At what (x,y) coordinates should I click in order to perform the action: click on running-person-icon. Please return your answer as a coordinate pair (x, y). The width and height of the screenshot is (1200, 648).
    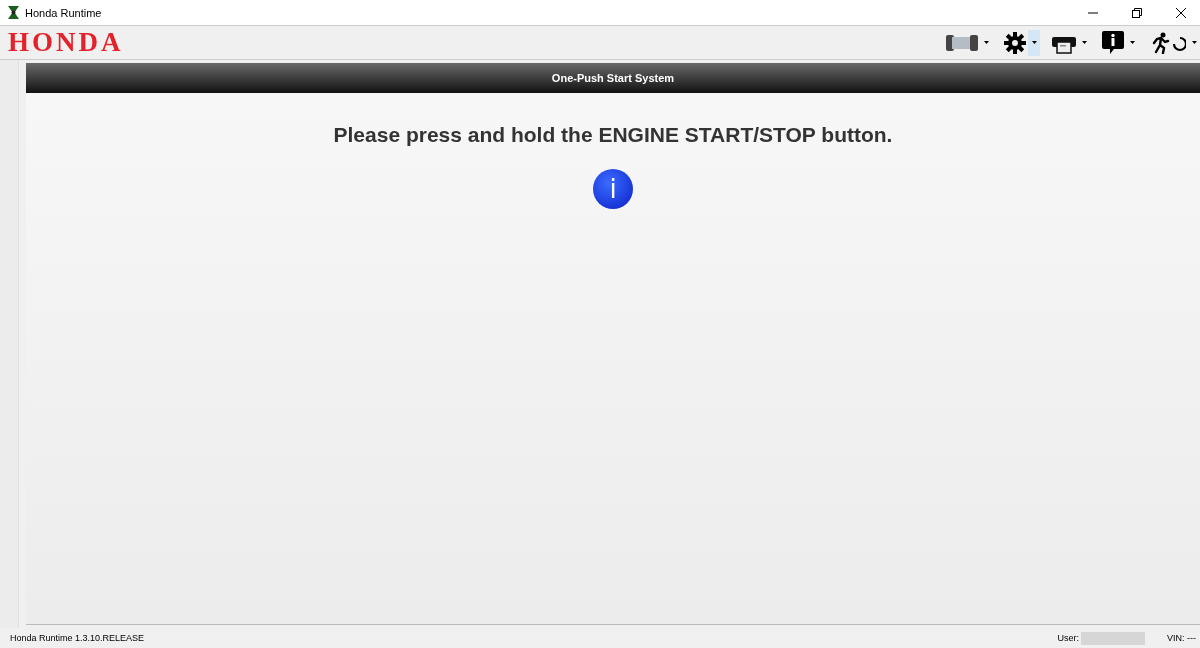
    Looking at the image, I should click on (1168, 42).